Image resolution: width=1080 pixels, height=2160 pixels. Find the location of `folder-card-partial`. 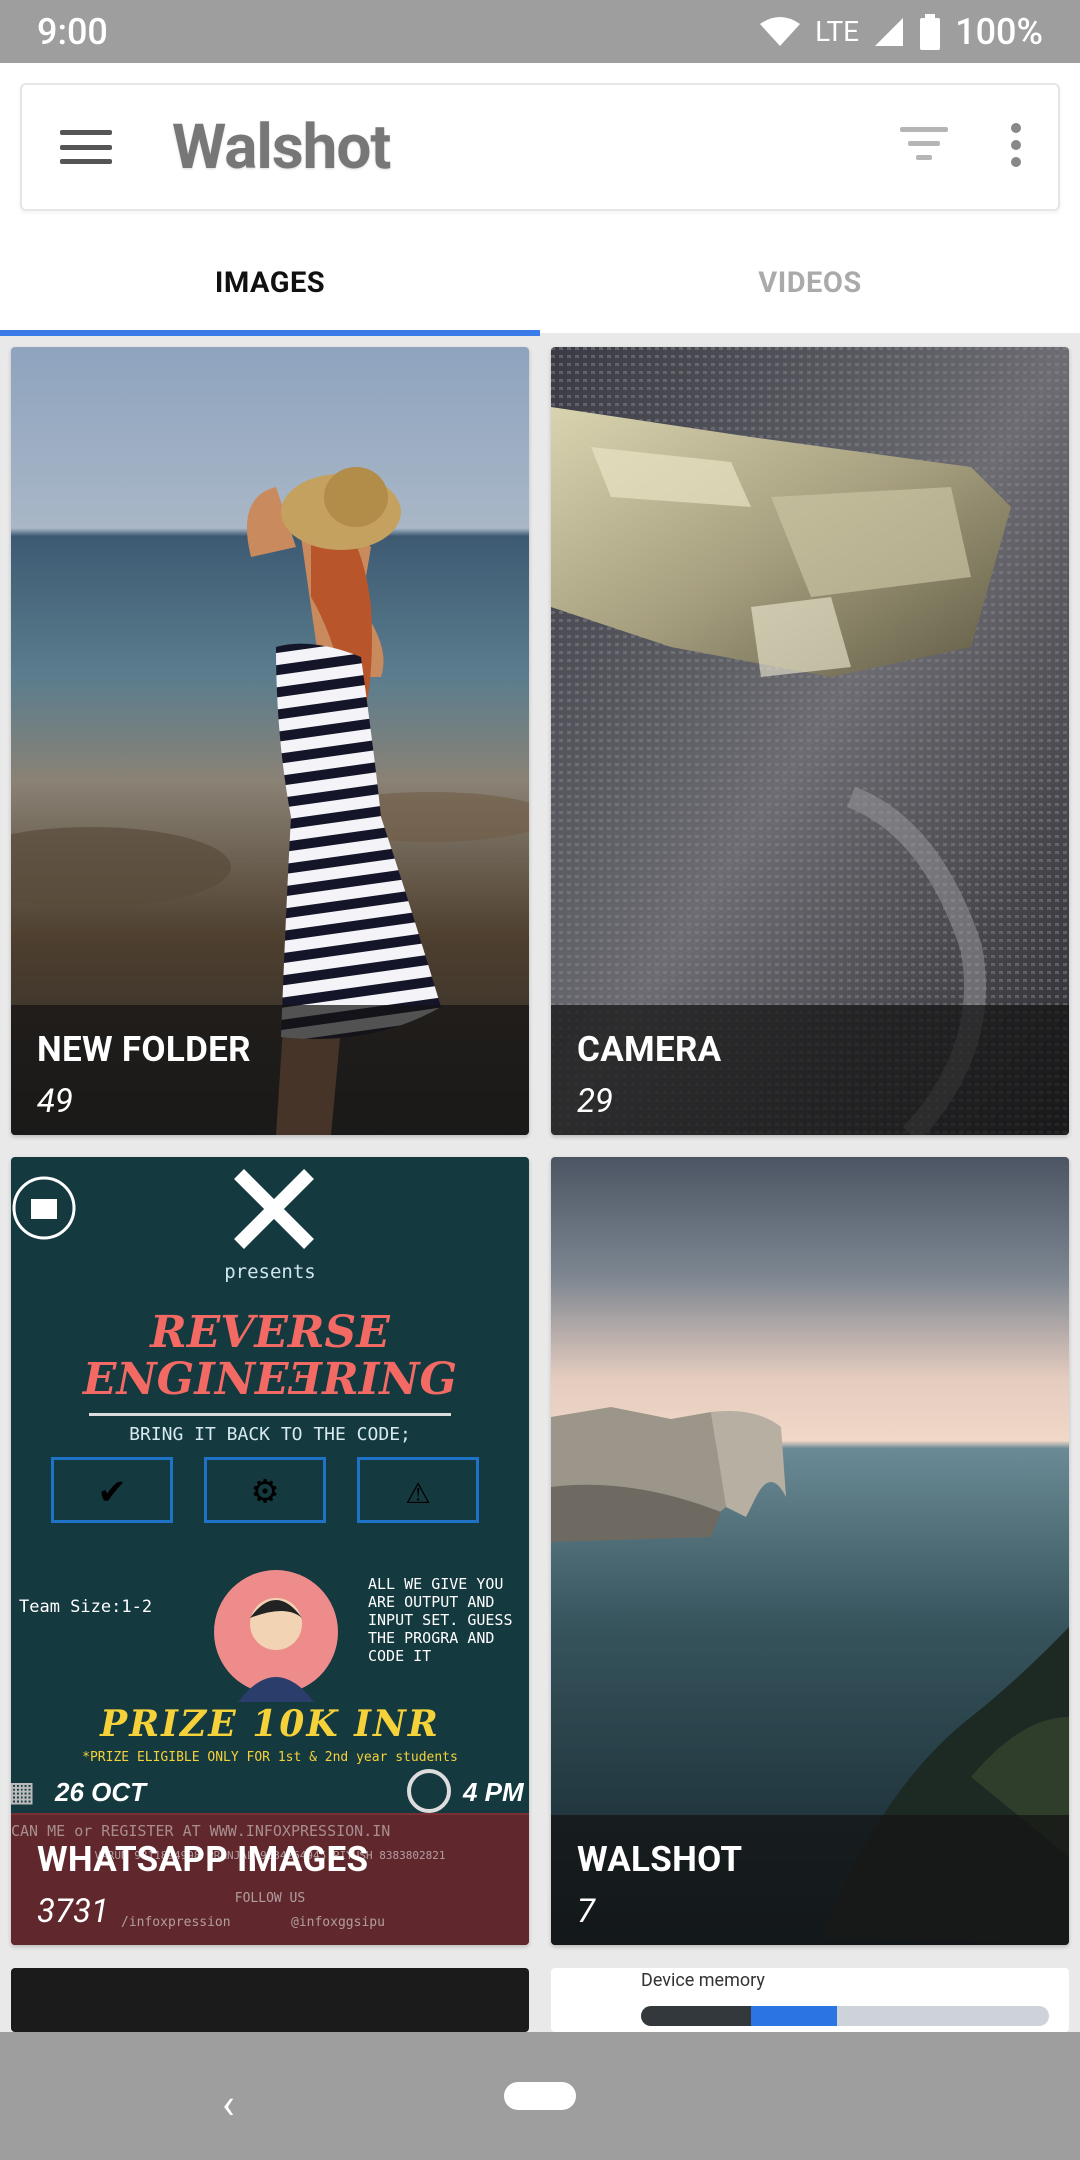

folder-card-partial is located at coordinates (270, 2000).